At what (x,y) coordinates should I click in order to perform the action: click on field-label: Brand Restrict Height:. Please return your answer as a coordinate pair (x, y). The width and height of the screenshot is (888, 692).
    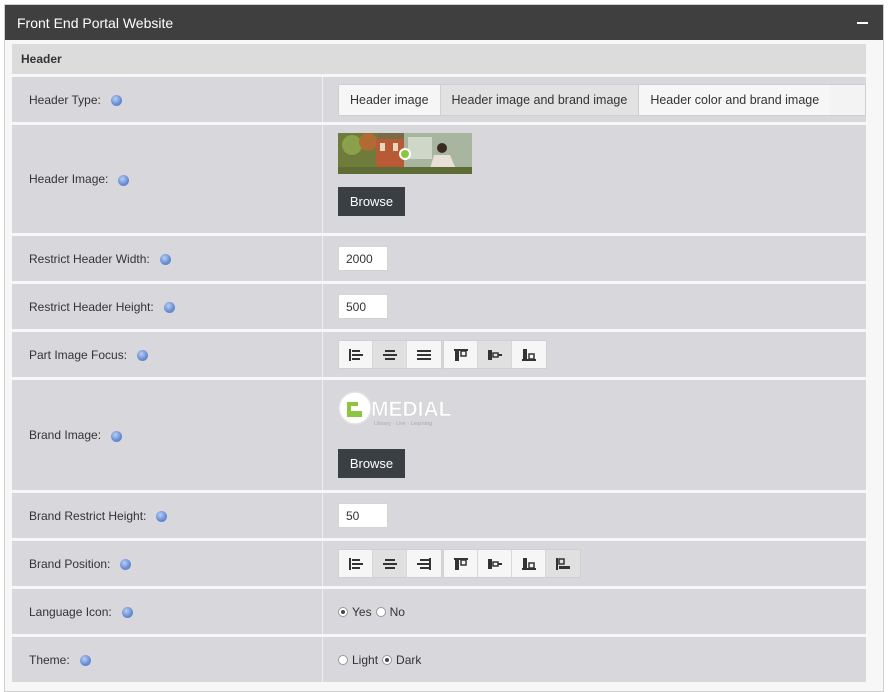
    Looking at the image, I should click on (88, 515).